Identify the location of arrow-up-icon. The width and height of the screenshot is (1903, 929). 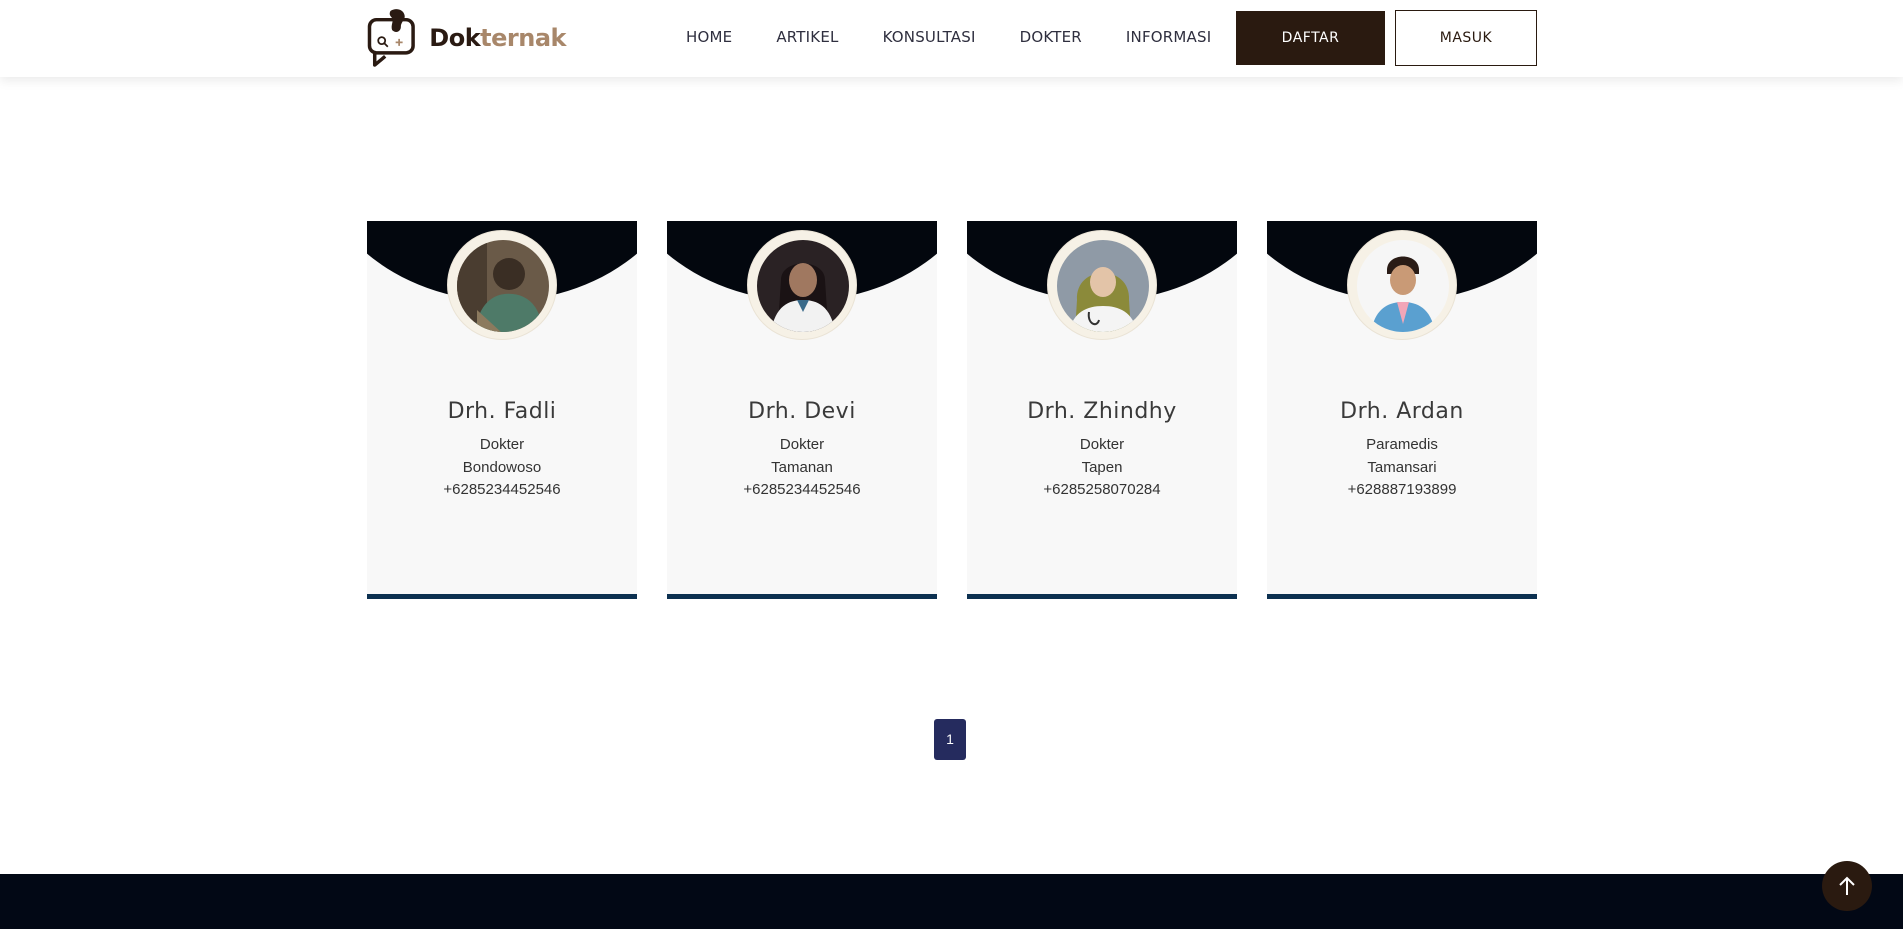
(1847, 885).